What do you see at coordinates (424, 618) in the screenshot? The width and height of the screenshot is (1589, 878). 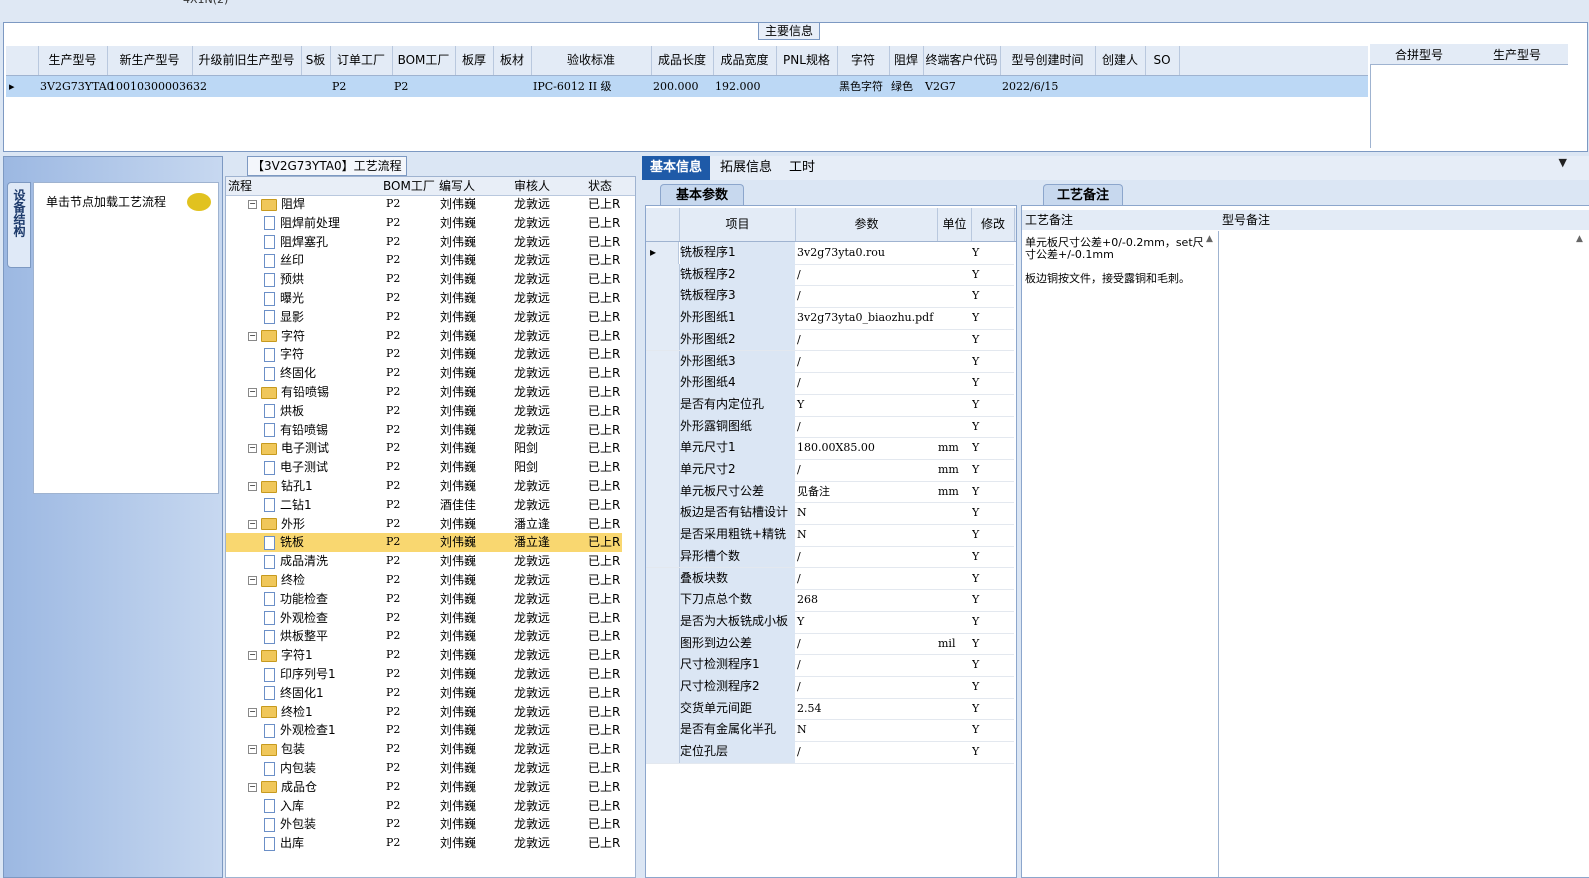 I see `flow-tree-node: 外观检查 P2 刘伟巍 龙敦远 已上R` at bounding box center [424, 618].